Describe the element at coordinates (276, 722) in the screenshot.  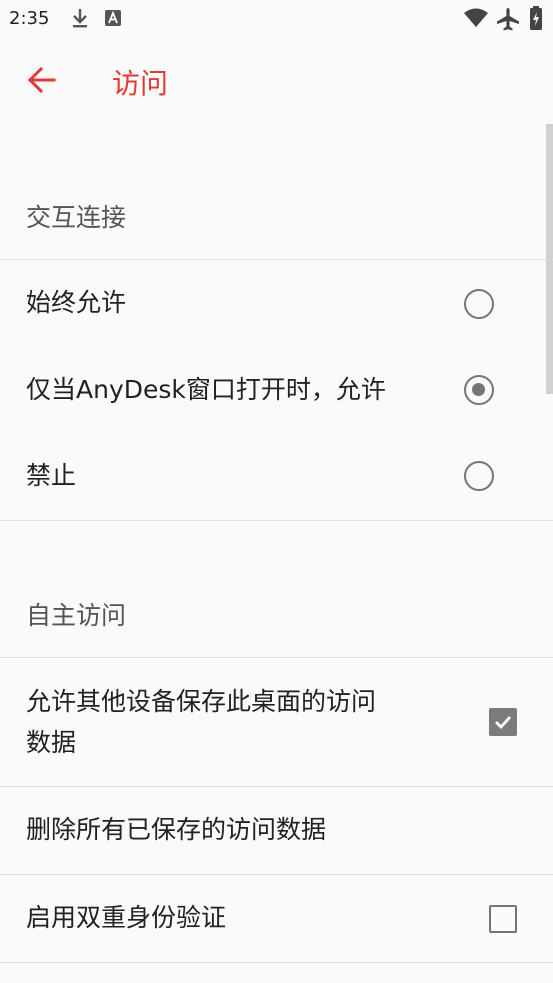
I see `item-allow-save-access-data: 允许其他设备保存此桌面的访问 数据` at that location.